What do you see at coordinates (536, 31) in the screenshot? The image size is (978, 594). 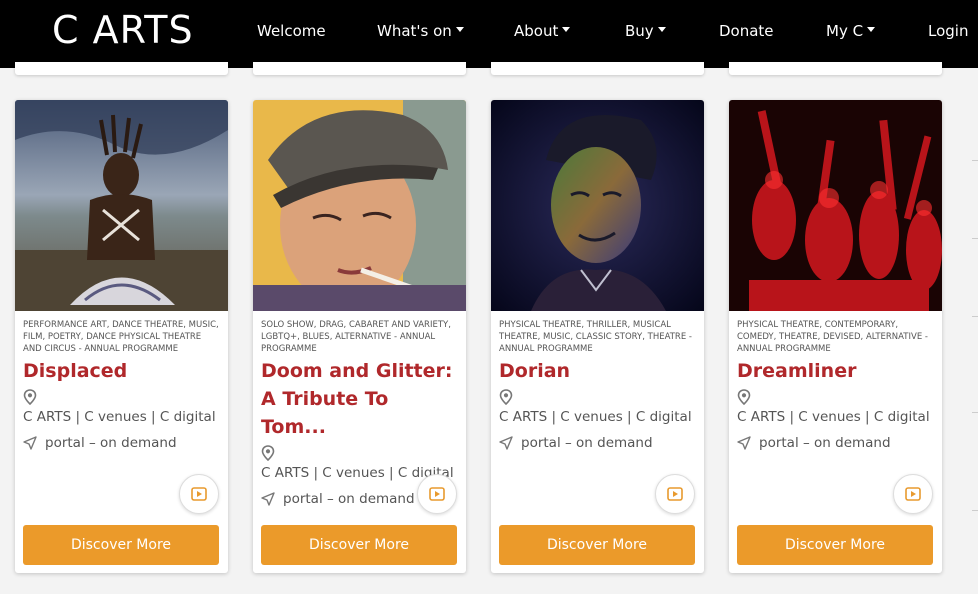 I see `nav-about-label: About` at bounding box center [536, 31].